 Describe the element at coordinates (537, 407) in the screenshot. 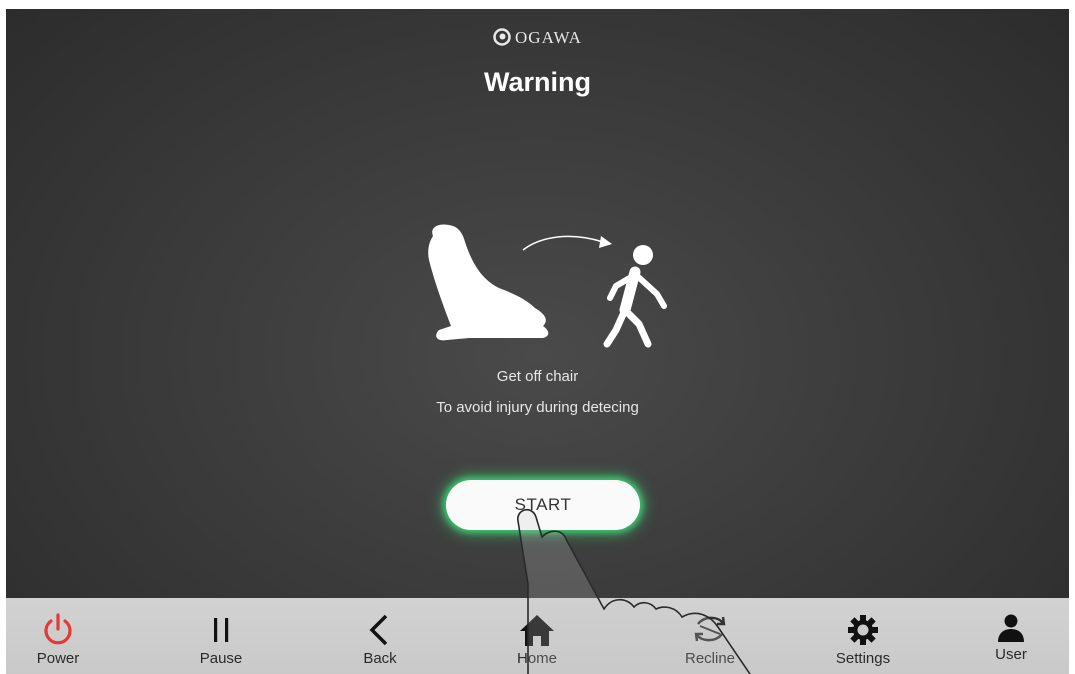

I see `instruction-line-2: To avoid injury during detecing` at that location.